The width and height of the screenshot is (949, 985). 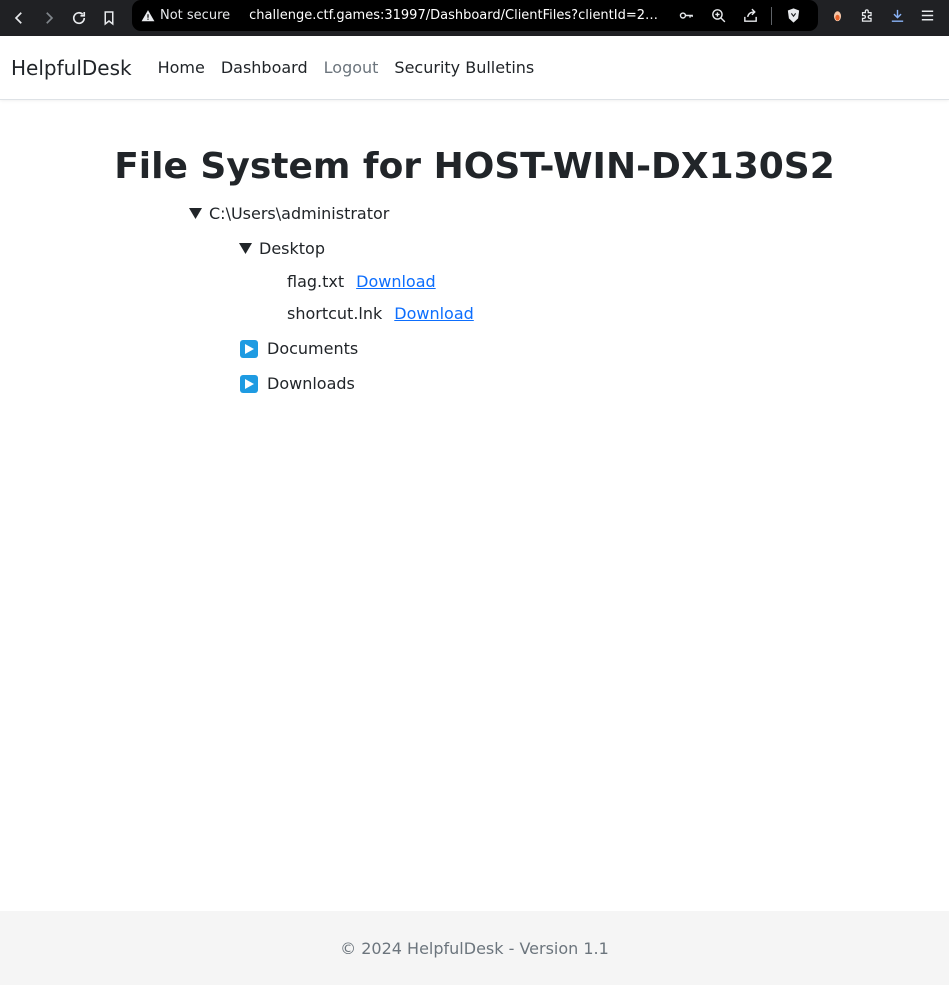 I want to click on security-status: Not secure, so click(x=195, y=15).